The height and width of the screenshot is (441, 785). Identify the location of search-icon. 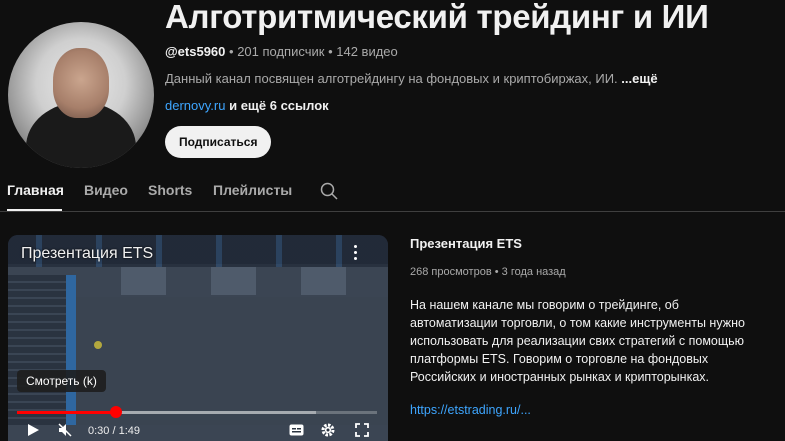
(329, 191).